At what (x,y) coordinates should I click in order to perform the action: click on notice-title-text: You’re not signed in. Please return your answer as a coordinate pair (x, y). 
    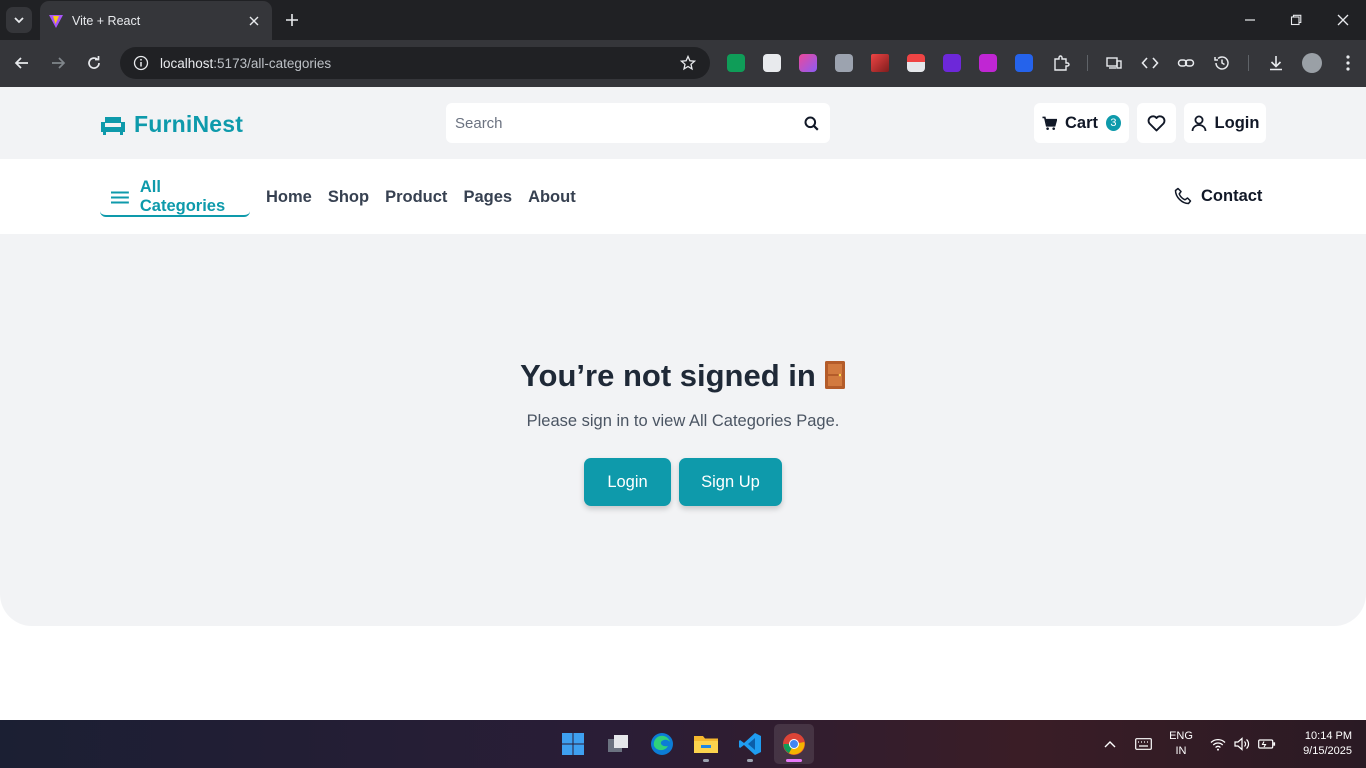
    Looking at the image, I should click on (668, 375).